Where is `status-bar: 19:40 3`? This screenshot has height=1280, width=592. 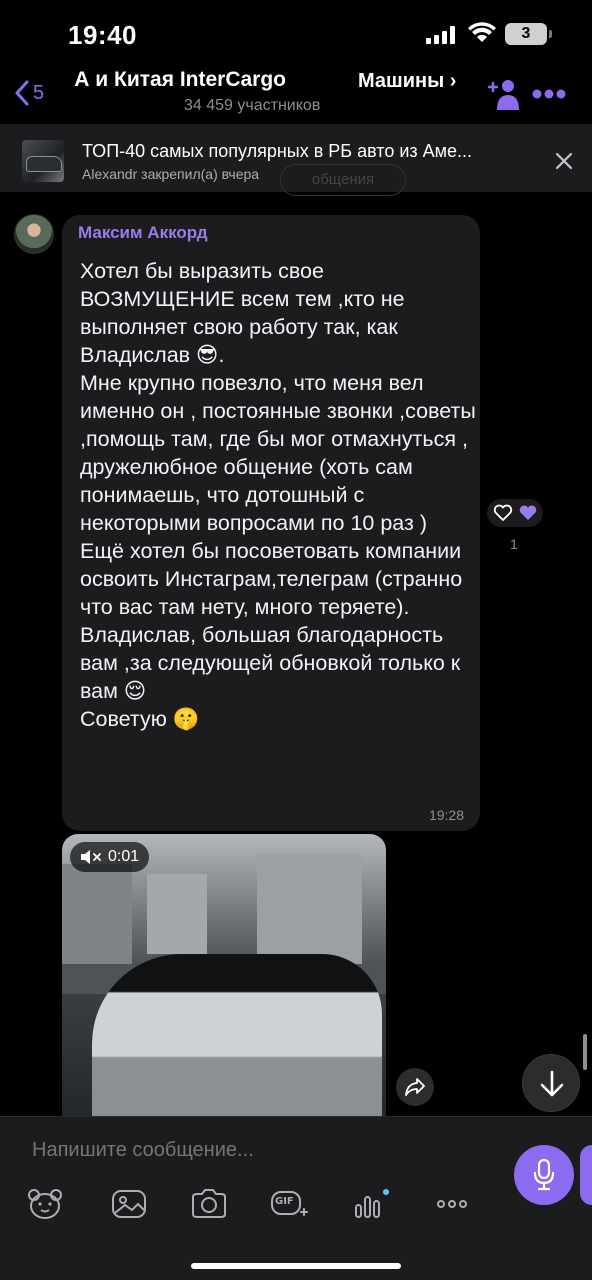 status-bar: 19:40 3 is located at coordinates (296, 35).